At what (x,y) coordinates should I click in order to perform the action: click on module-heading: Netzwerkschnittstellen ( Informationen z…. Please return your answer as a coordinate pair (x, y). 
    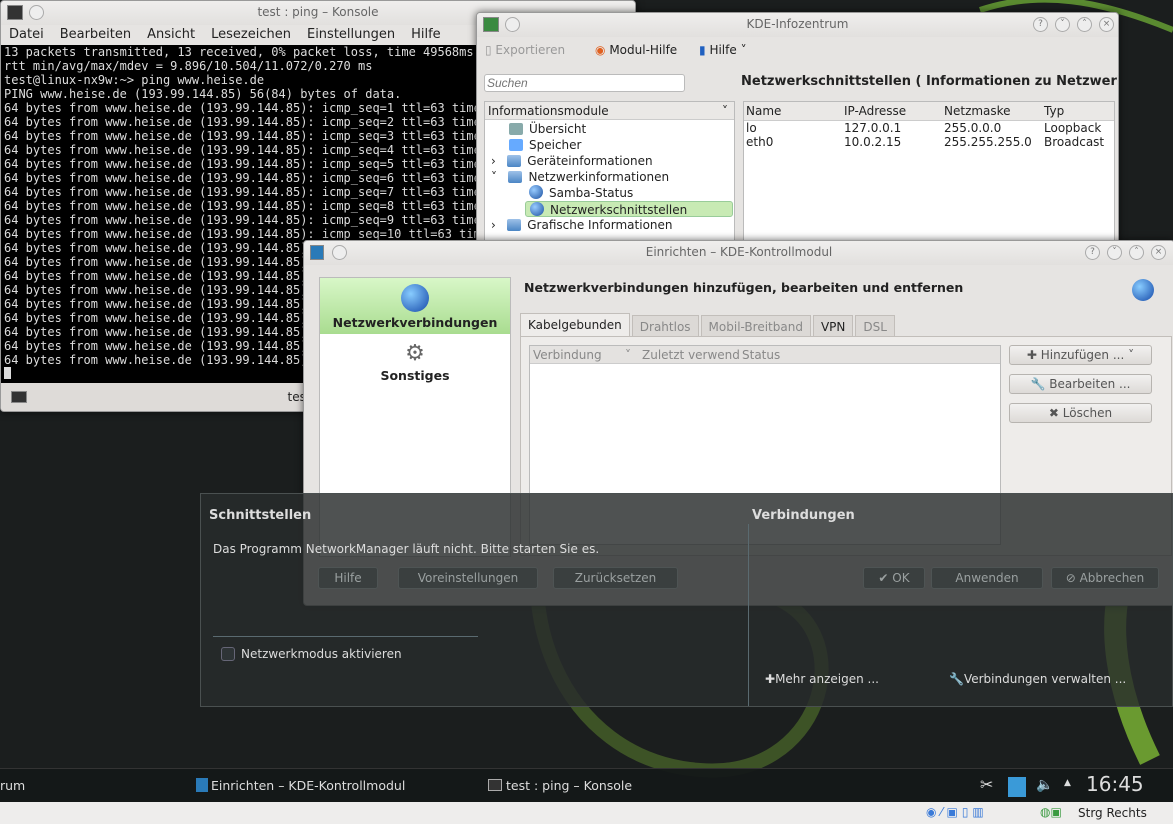
    Looking at the image, I should click on (930, 81).